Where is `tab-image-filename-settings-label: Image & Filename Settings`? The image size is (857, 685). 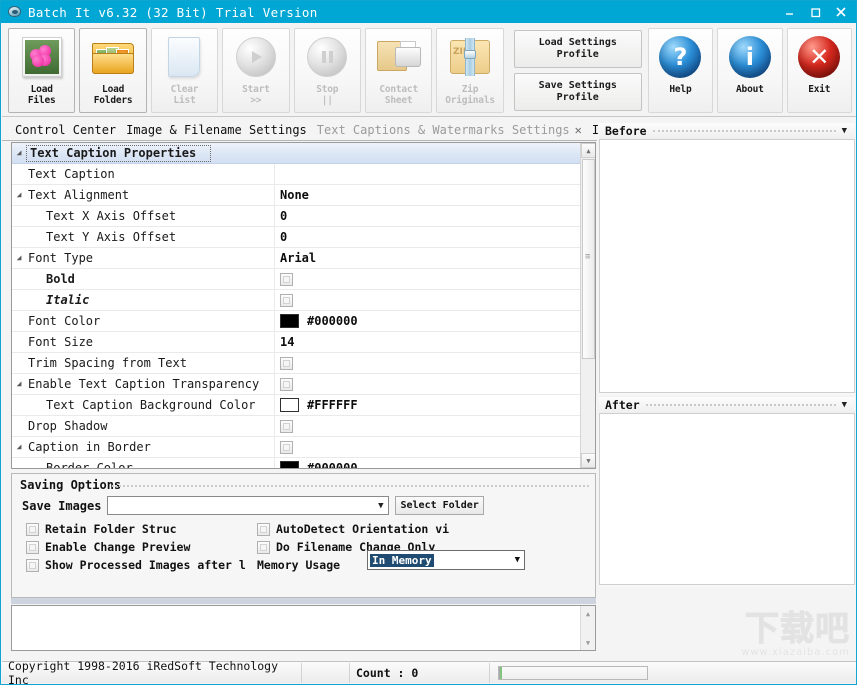
tab-image-filename-settings-label: Image & Filename Settings is located at coordinates (216, 129).